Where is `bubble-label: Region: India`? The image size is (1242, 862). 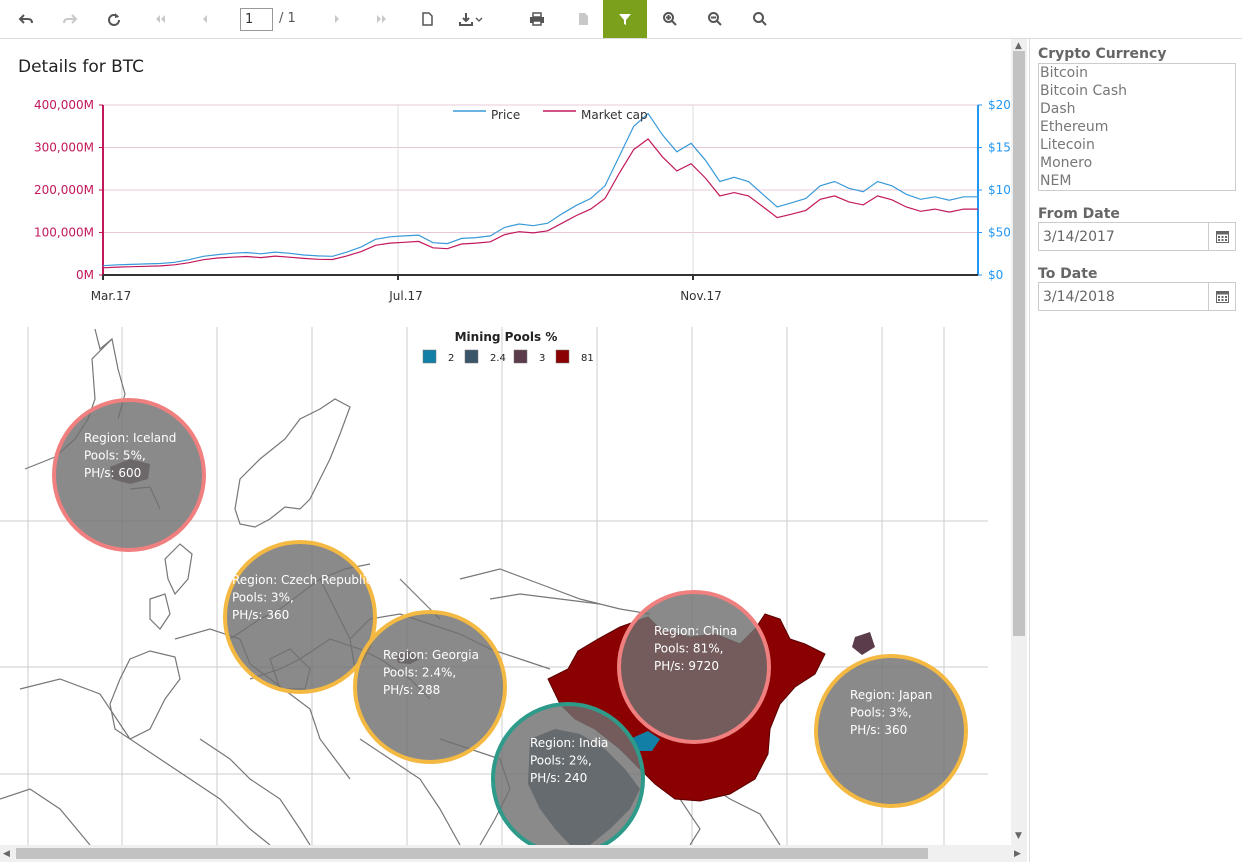
bubble-label: Region: India is located at coordinates (569, 743).